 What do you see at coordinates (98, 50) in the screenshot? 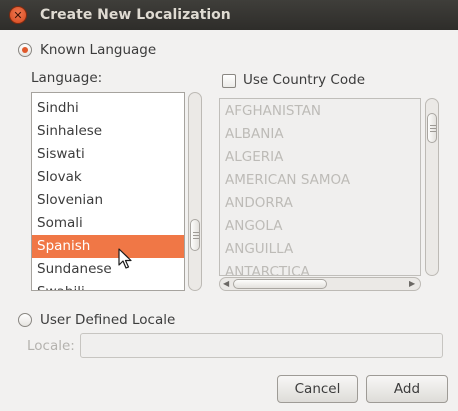
I see `known-language-label: Known Language` at bounding box center [98, 50].